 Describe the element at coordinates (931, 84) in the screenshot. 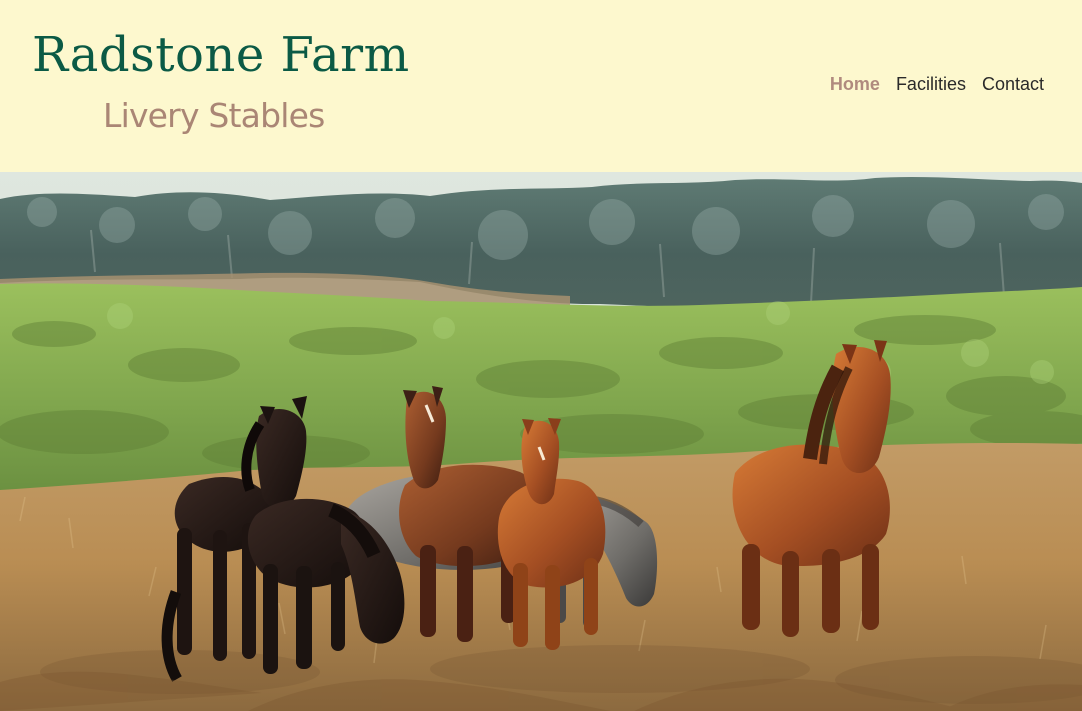

I see `nav-facilities-link: Facilities` at that location.